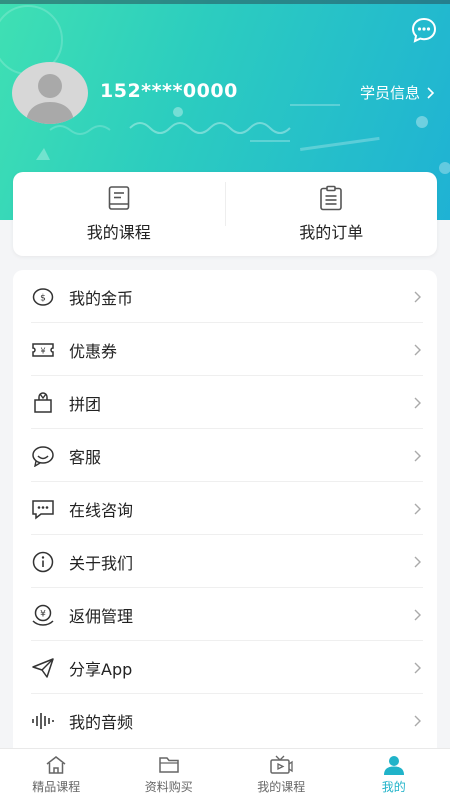 This screenshot has width=450, height=800. I want to click on menu-label: 在线咨询, so click(101, 510).